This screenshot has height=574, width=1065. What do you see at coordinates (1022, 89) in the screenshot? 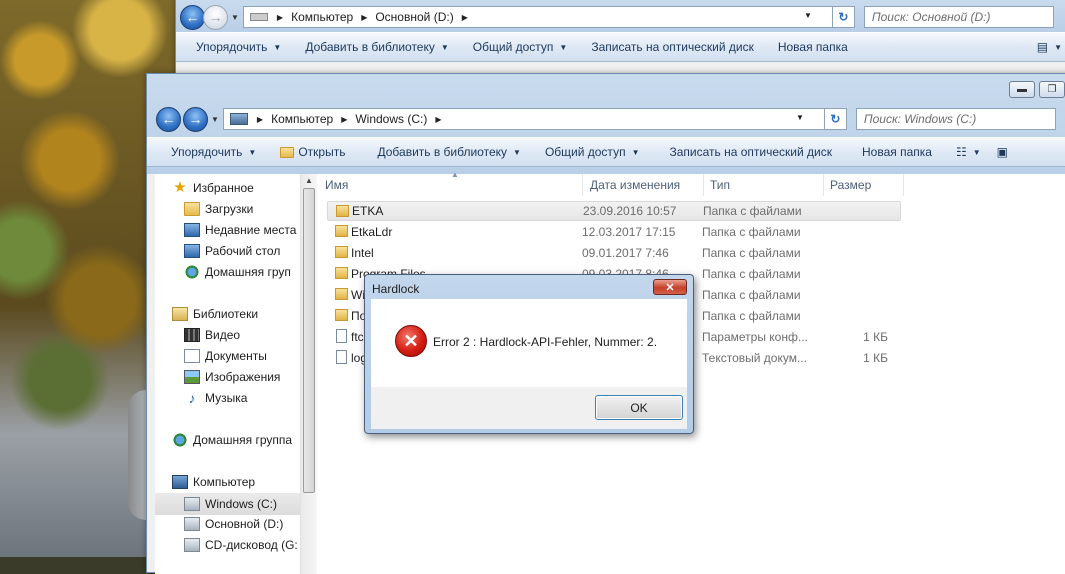
I see `minimize-button: ▬` at bounding box center [1022, 89].